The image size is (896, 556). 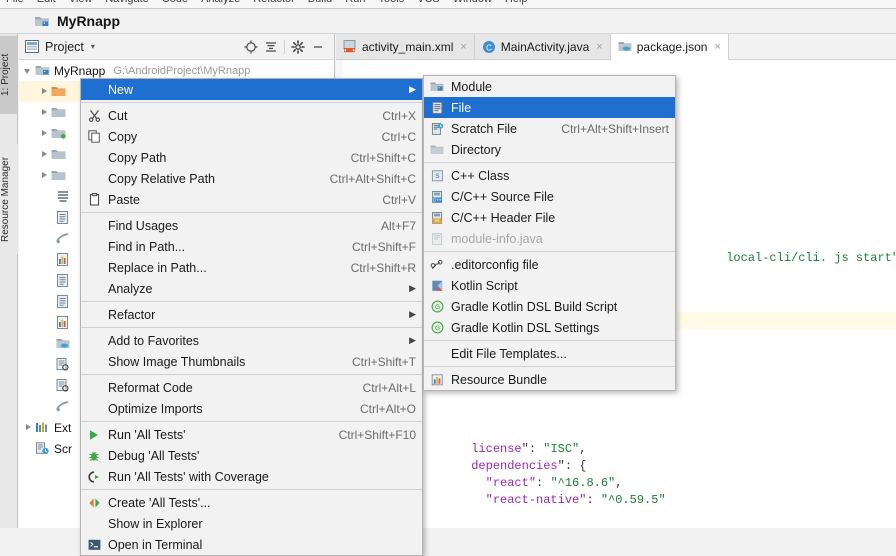 I want to click on module-icon, so click(x=42, y=71).